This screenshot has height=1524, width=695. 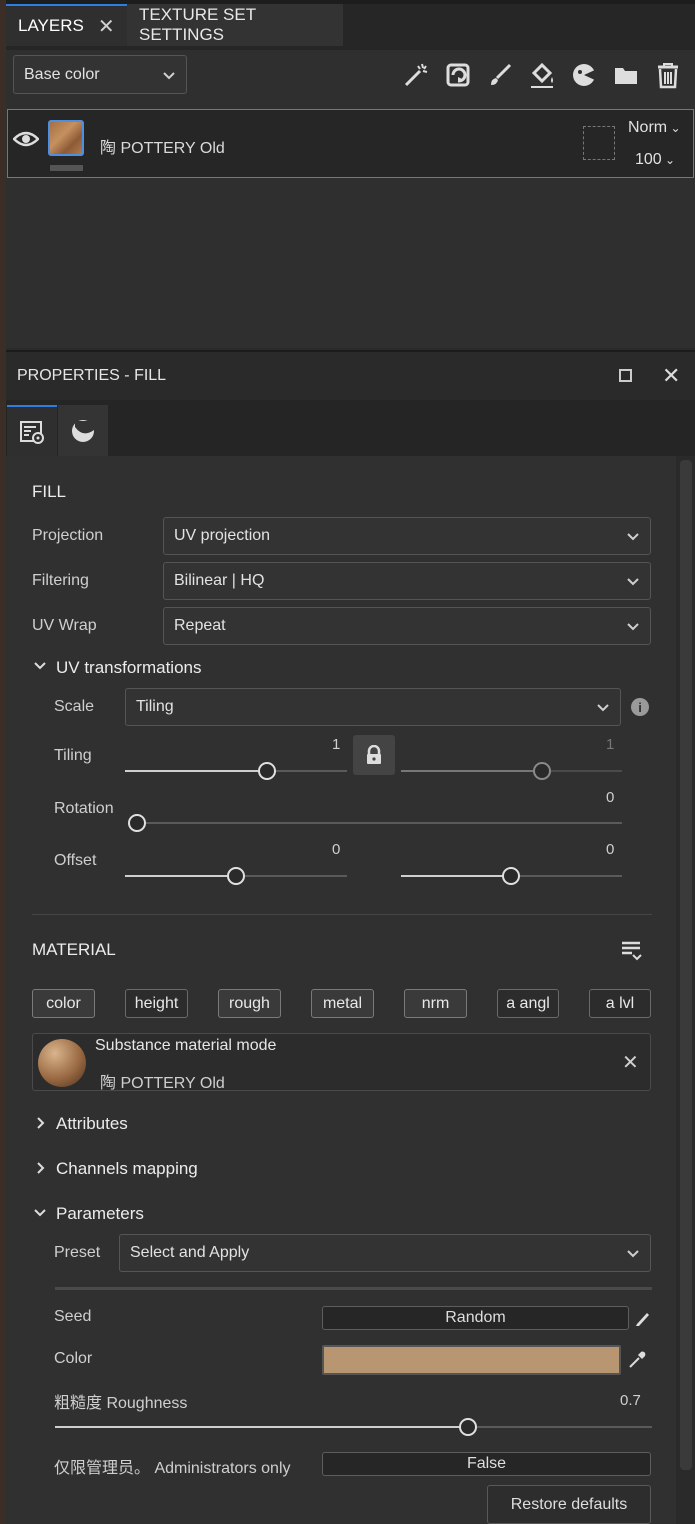 What do you see at coordinates (172, 1468) in the screenshot?
I see `admin-only-label: 仅限管理员。 Administrators only` at bounding box center [172, 1468].